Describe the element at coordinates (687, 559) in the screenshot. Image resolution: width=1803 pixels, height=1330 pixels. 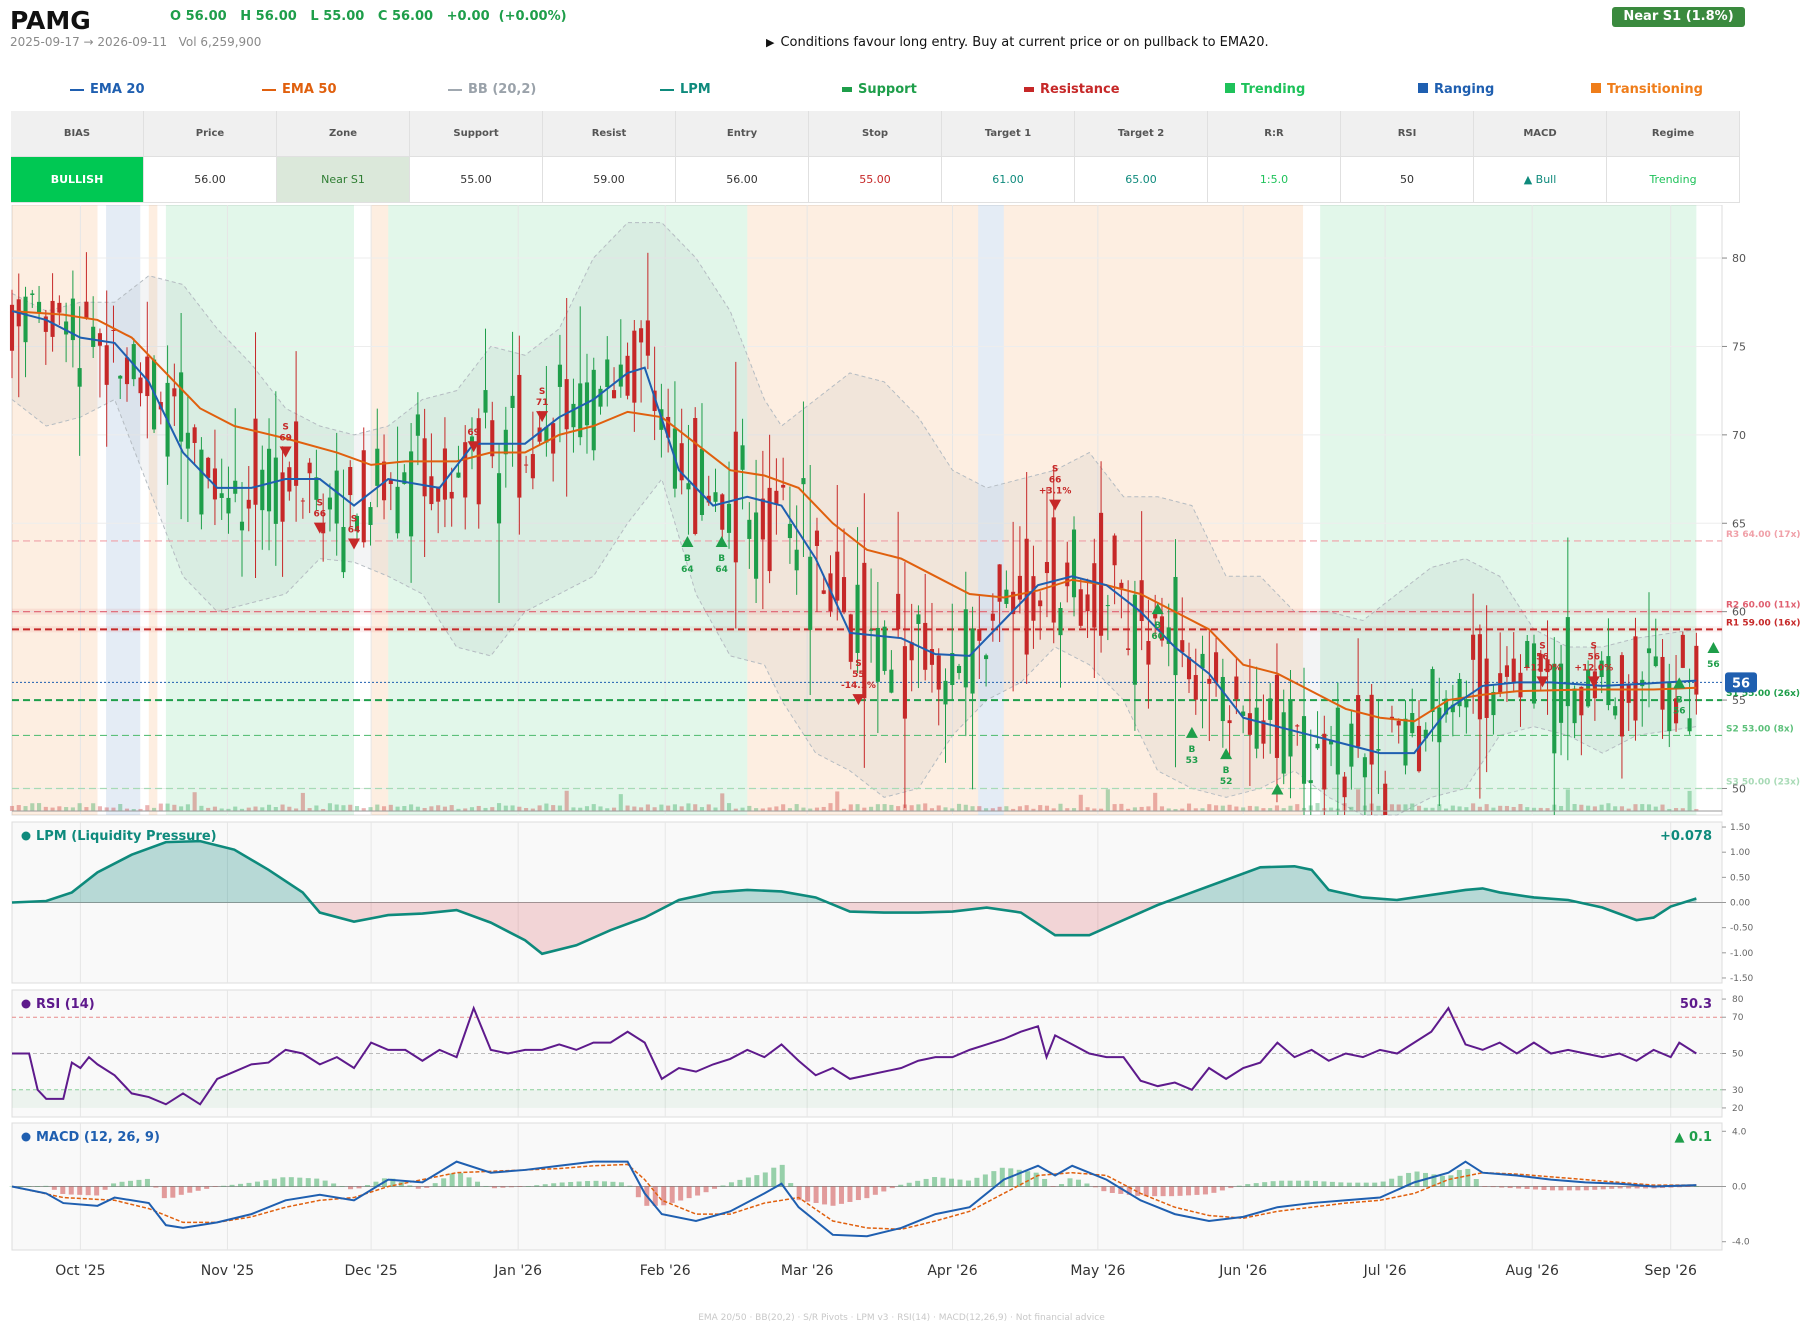
I see `signal-label: B` at that location.